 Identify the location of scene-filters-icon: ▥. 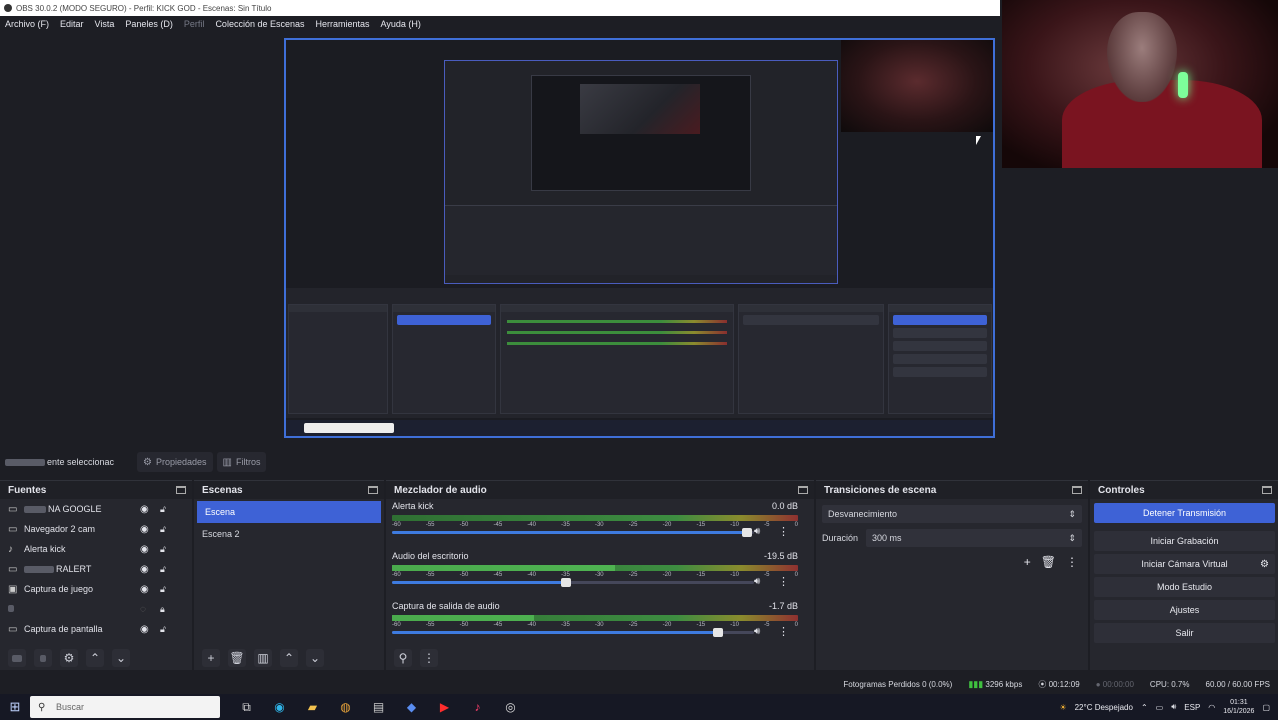
(263, 658).